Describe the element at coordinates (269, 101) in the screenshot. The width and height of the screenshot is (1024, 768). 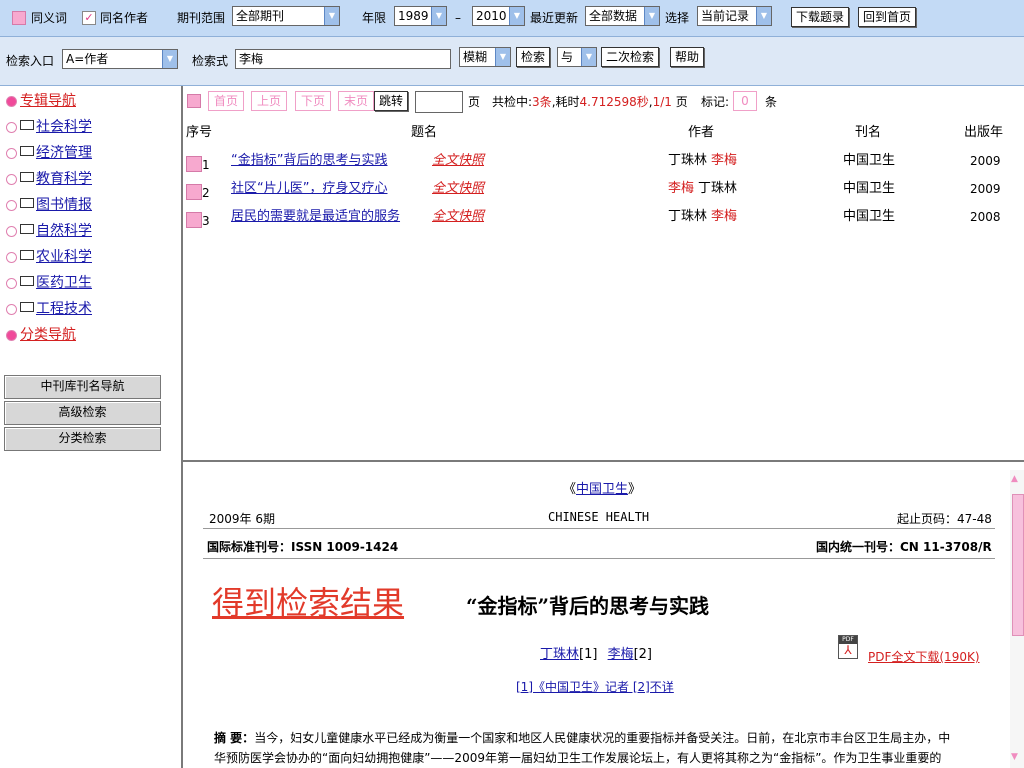
I see `prev-page-button: 上页` at that location.